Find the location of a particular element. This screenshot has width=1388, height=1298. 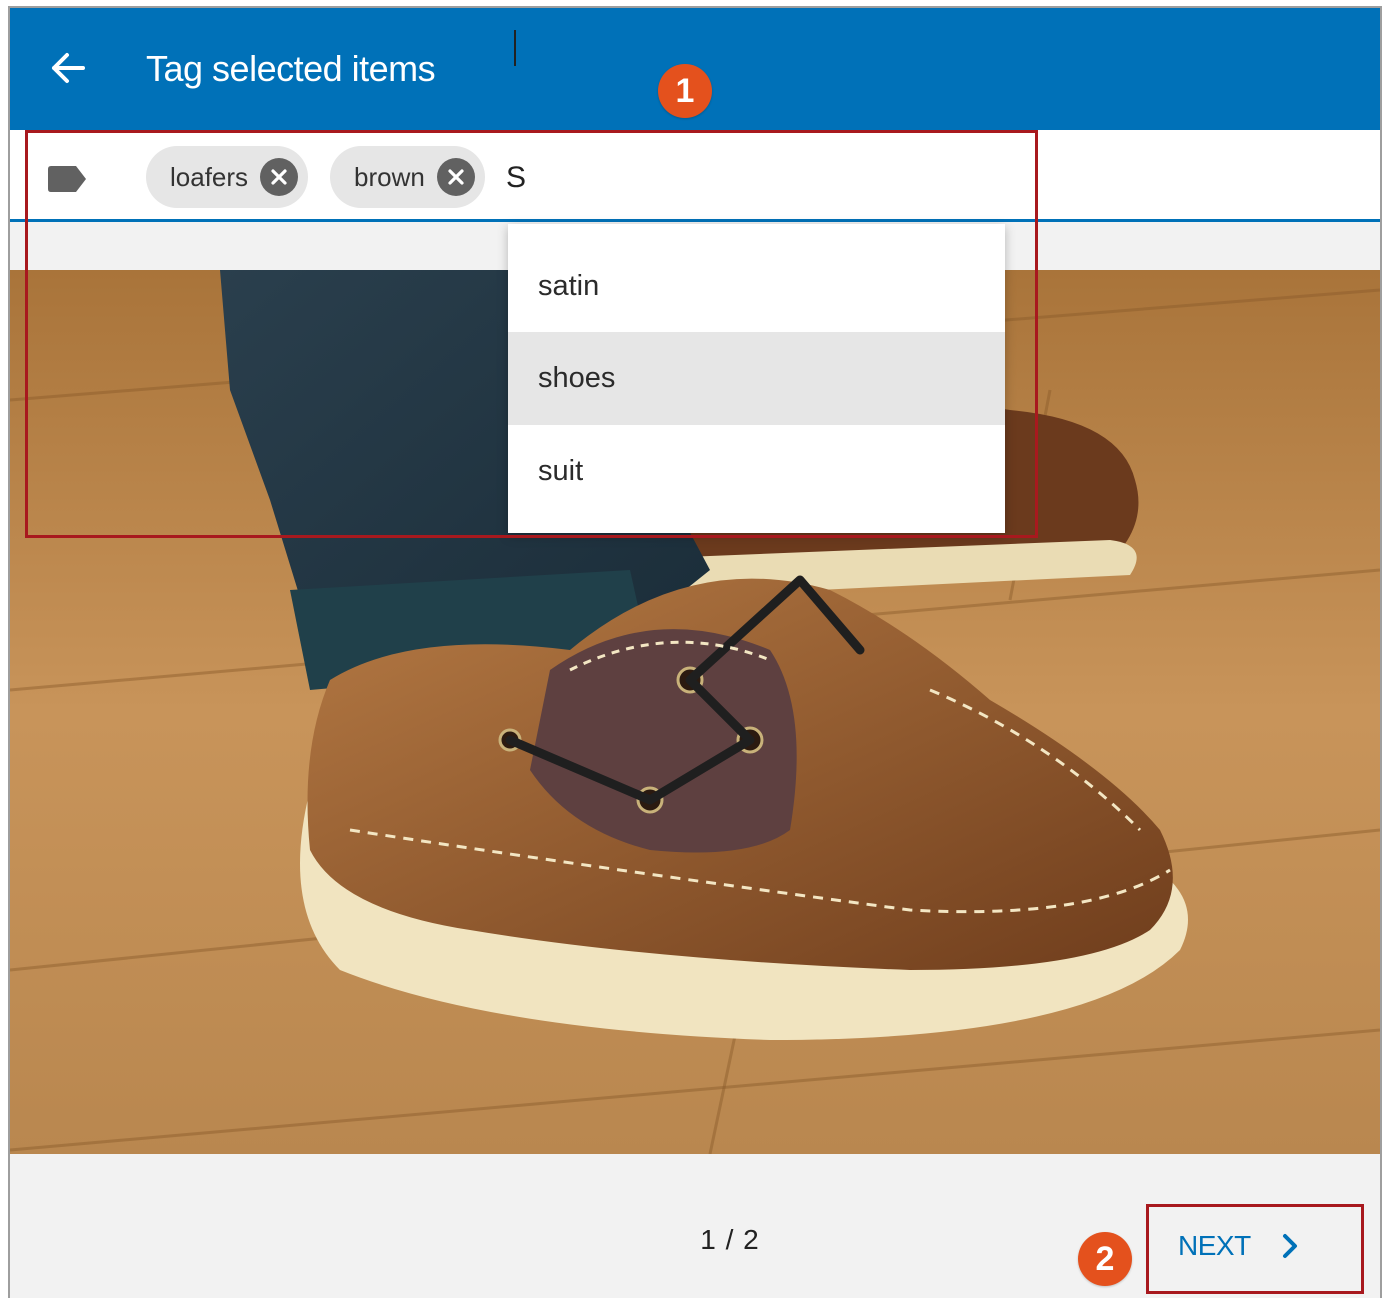

text-caret is located at coordinates (515, 48).